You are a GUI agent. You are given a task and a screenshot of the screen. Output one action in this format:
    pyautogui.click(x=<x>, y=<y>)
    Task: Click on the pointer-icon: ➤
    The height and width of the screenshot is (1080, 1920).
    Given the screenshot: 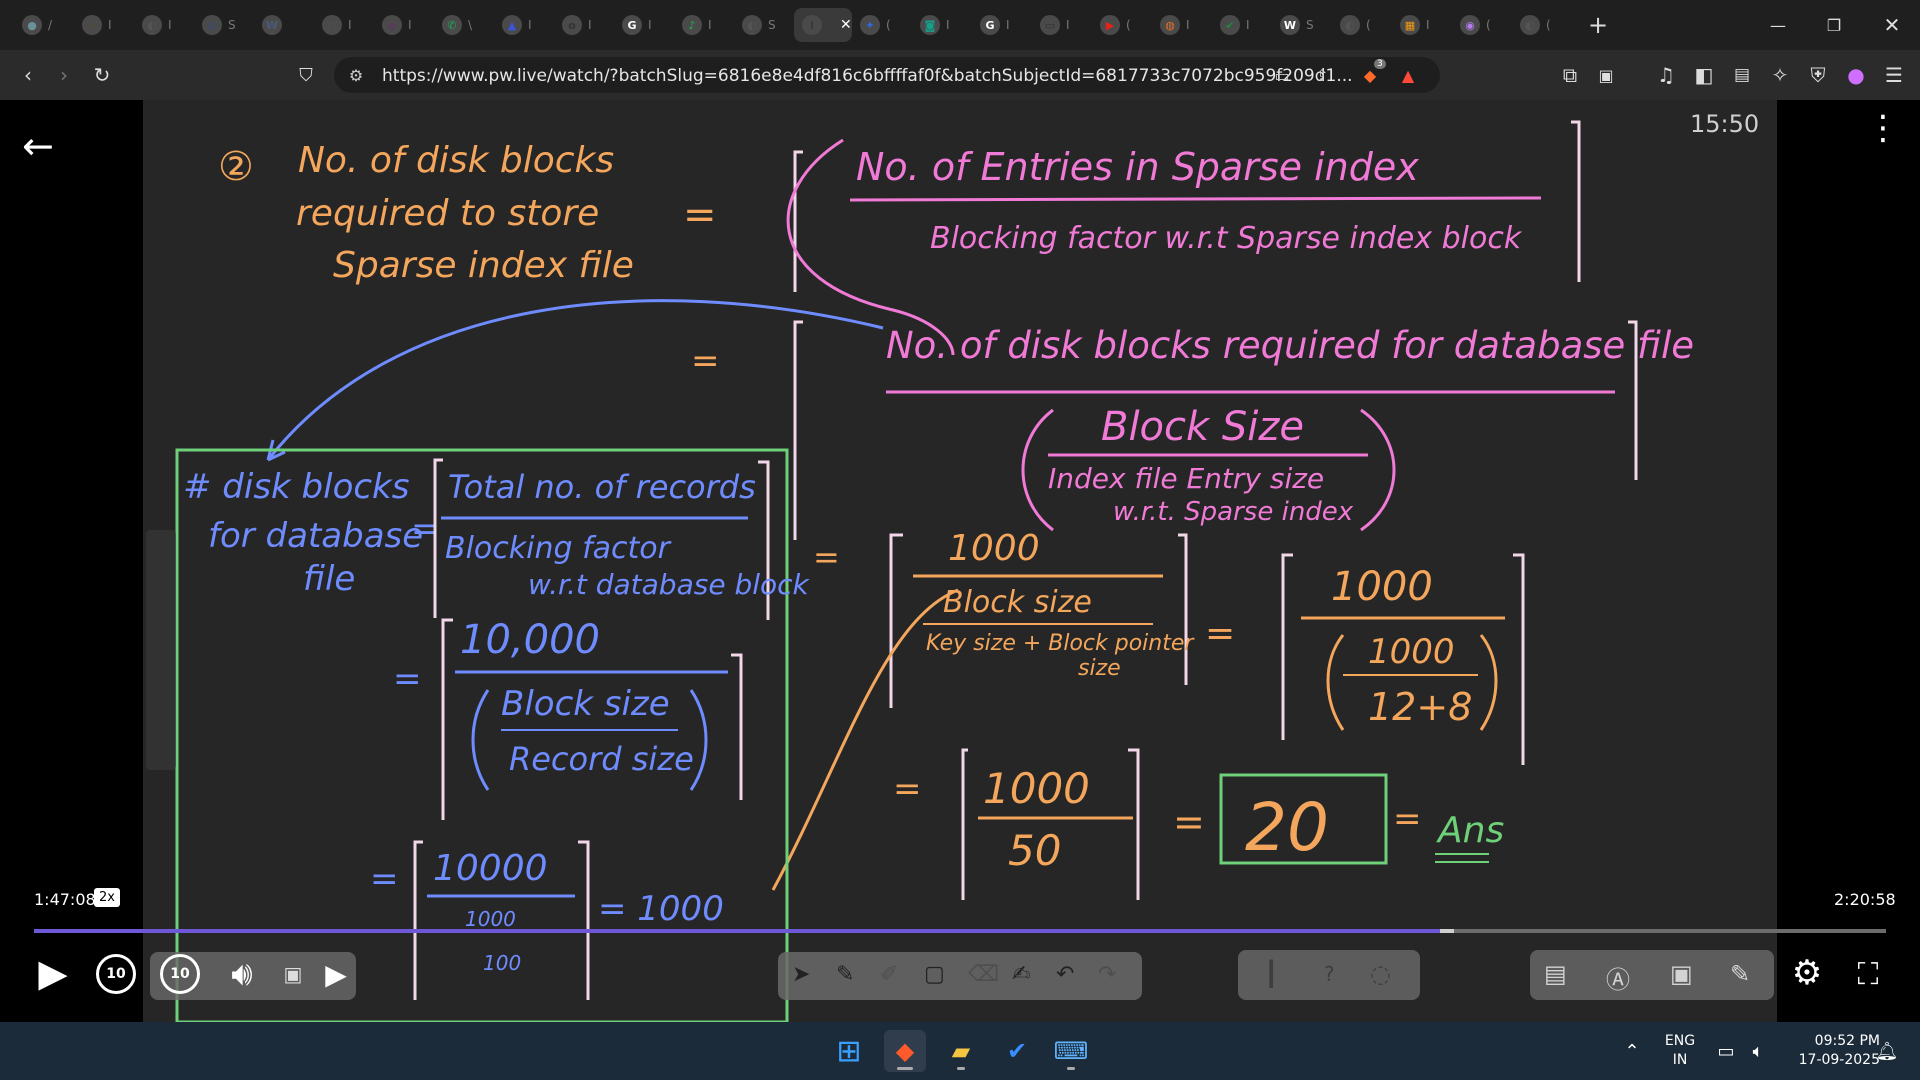 What is the action you would take?
    pyautogui.click(x=801, y=974)
    